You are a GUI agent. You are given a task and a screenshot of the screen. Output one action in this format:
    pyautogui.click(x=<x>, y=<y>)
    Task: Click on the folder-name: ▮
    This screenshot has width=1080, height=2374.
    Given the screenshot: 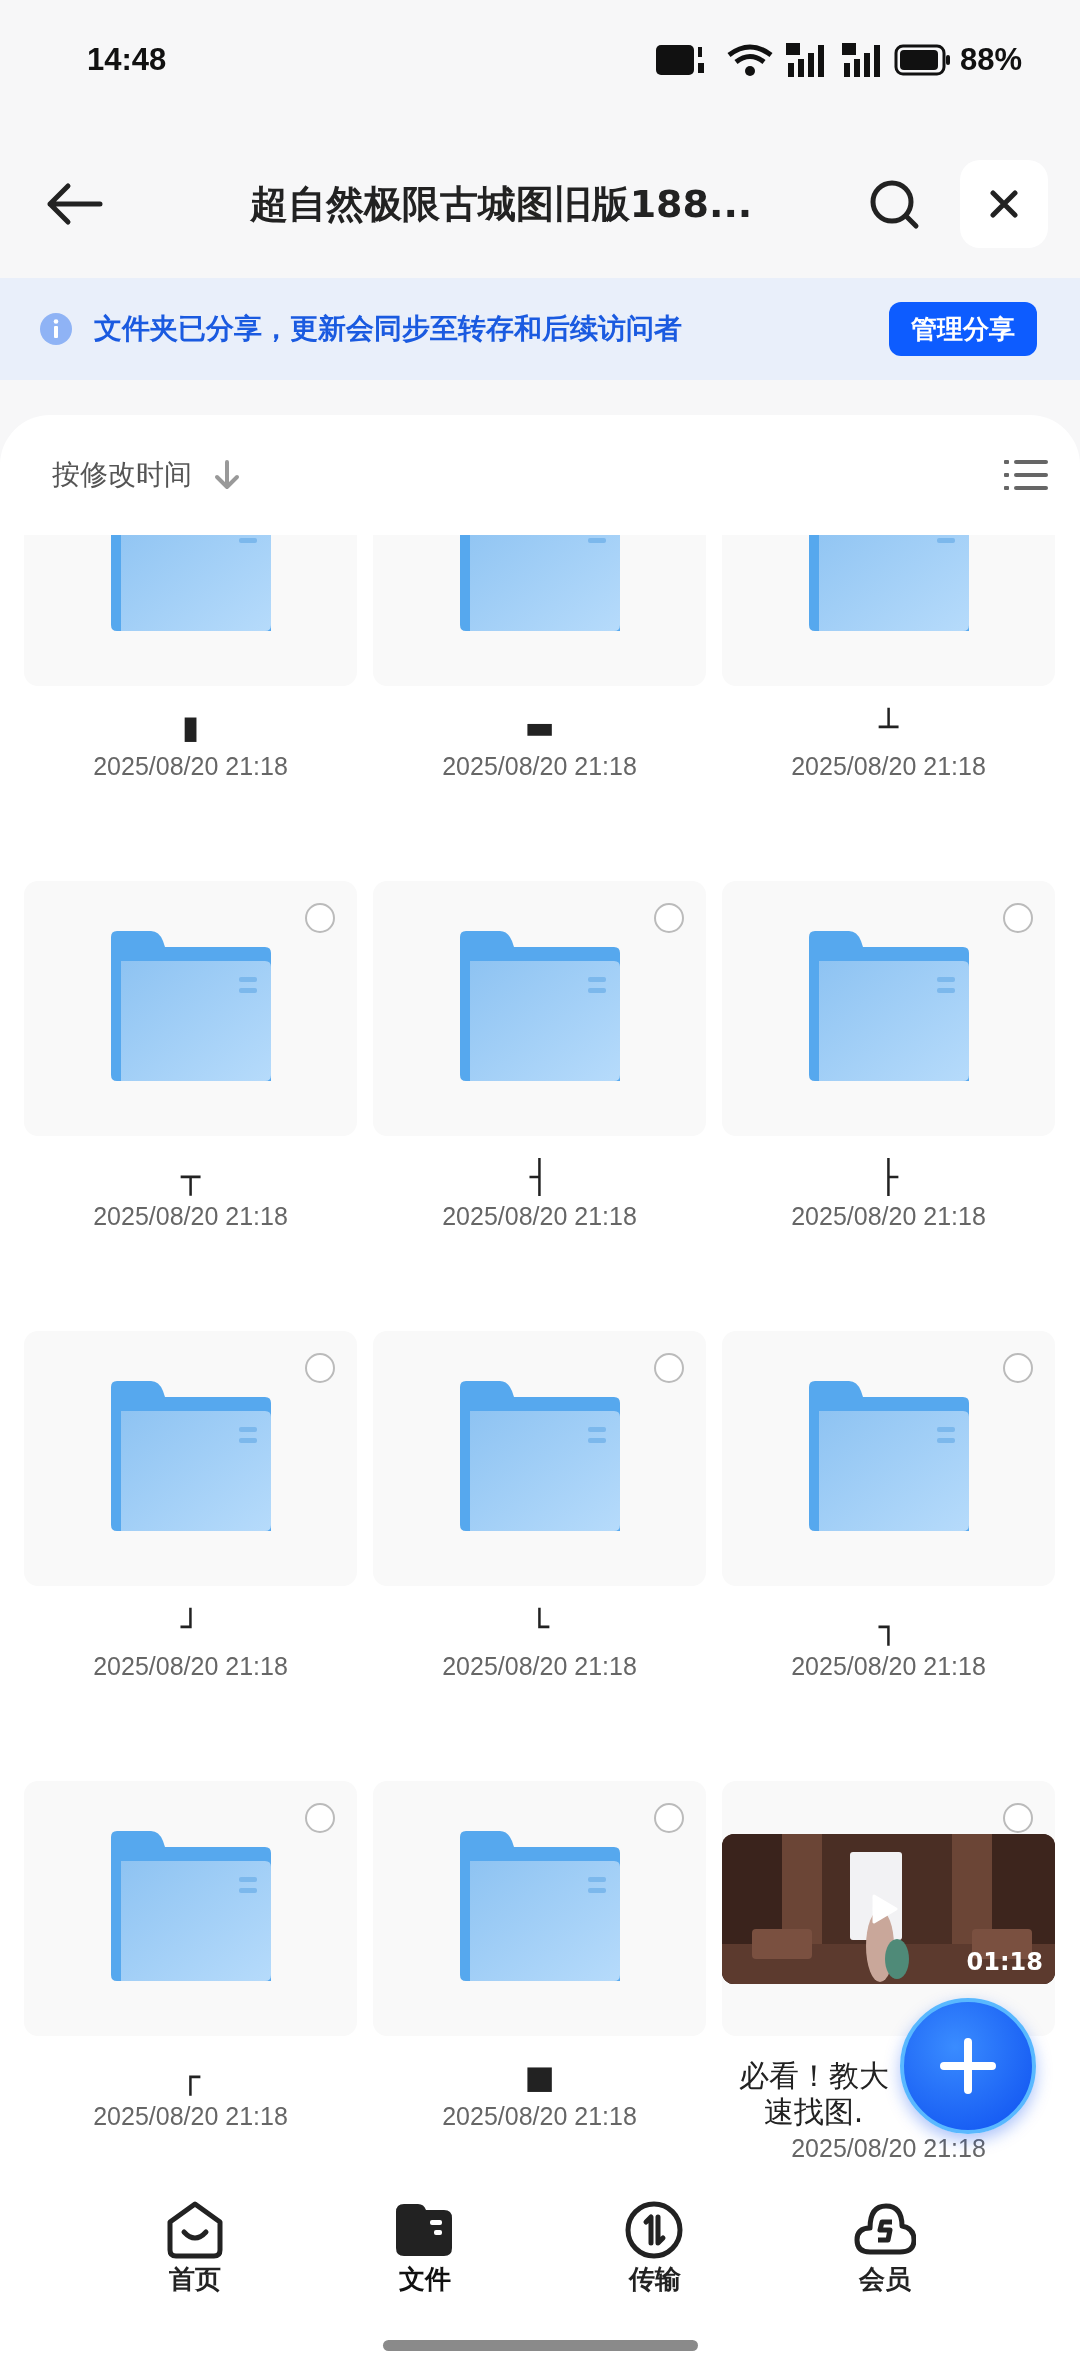 What is the action you would take?
    pyautogui.click(x=190, y=727)
    